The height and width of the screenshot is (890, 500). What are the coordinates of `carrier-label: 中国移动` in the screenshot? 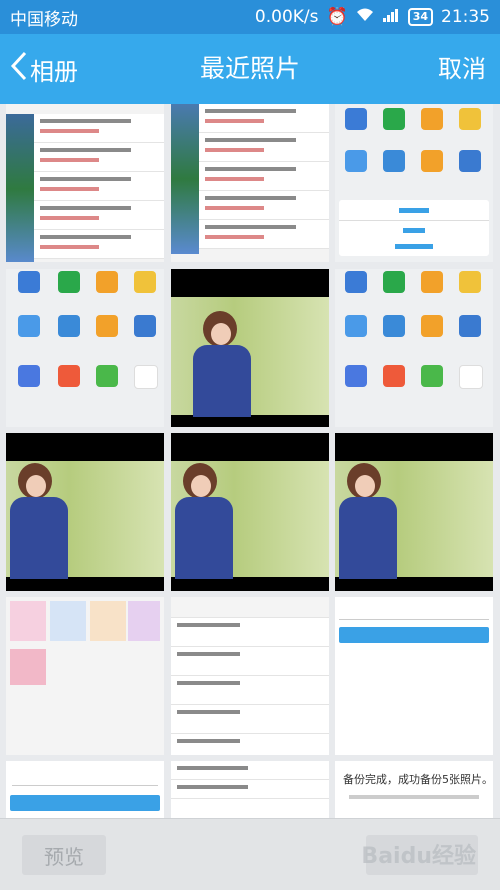 It's located at (44, 19).